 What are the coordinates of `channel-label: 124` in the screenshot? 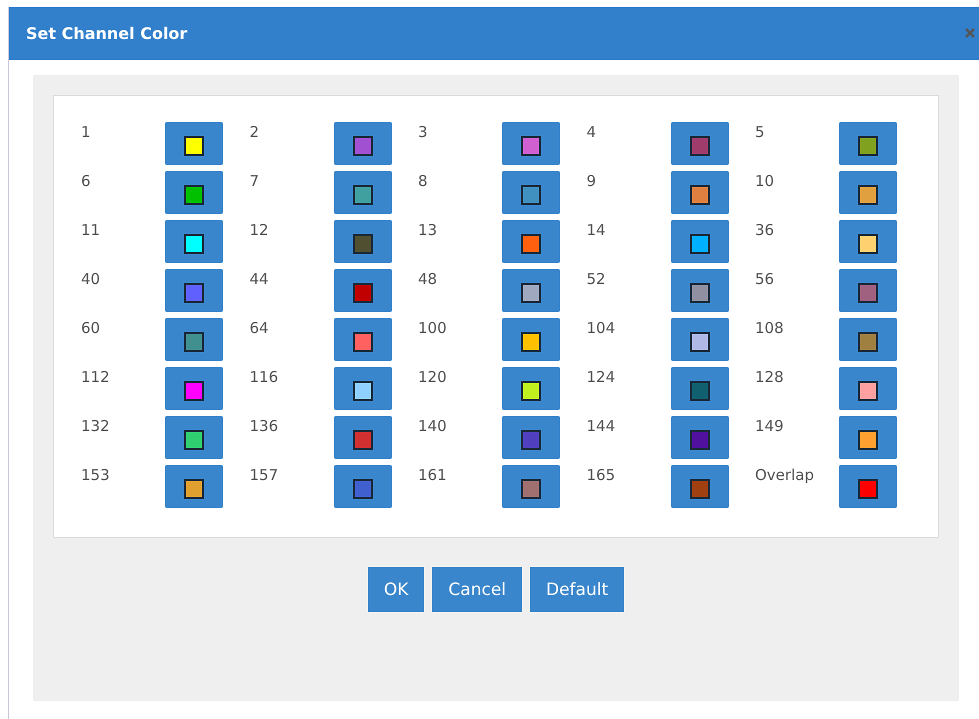 It's located at (601, 377).